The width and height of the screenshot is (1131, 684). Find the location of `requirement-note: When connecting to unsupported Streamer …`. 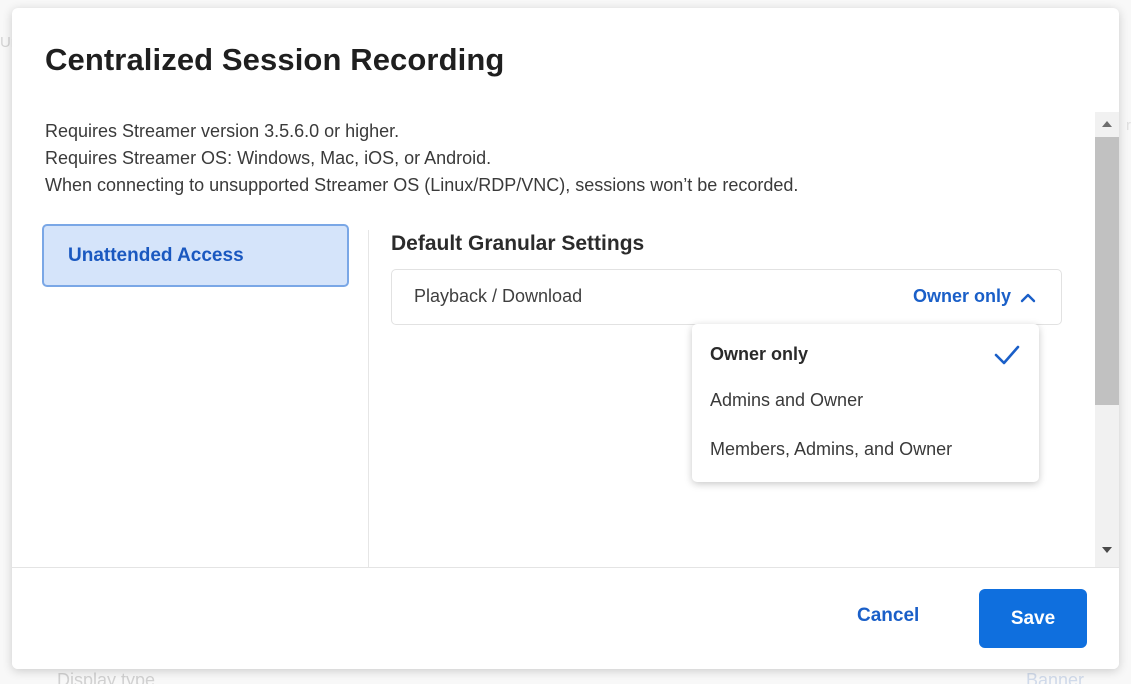

requirement-note: When connecting to unsupported Streamer … is located at coordinates (422, 185).